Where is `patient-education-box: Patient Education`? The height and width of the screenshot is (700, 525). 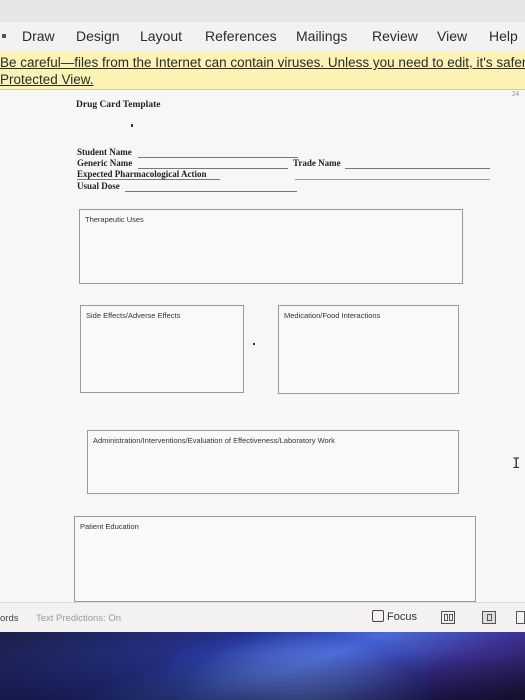
patient-education-box: Patient Education is located at coordinates (275, 559).